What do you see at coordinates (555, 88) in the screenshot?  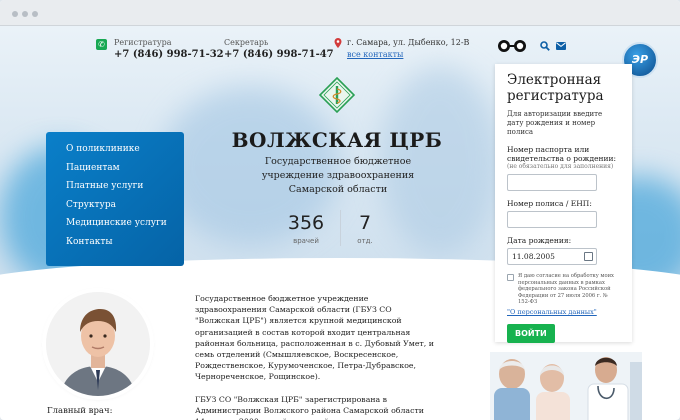 I see `registration-title: Электронная регистратура` at bounding box center [555, 88].